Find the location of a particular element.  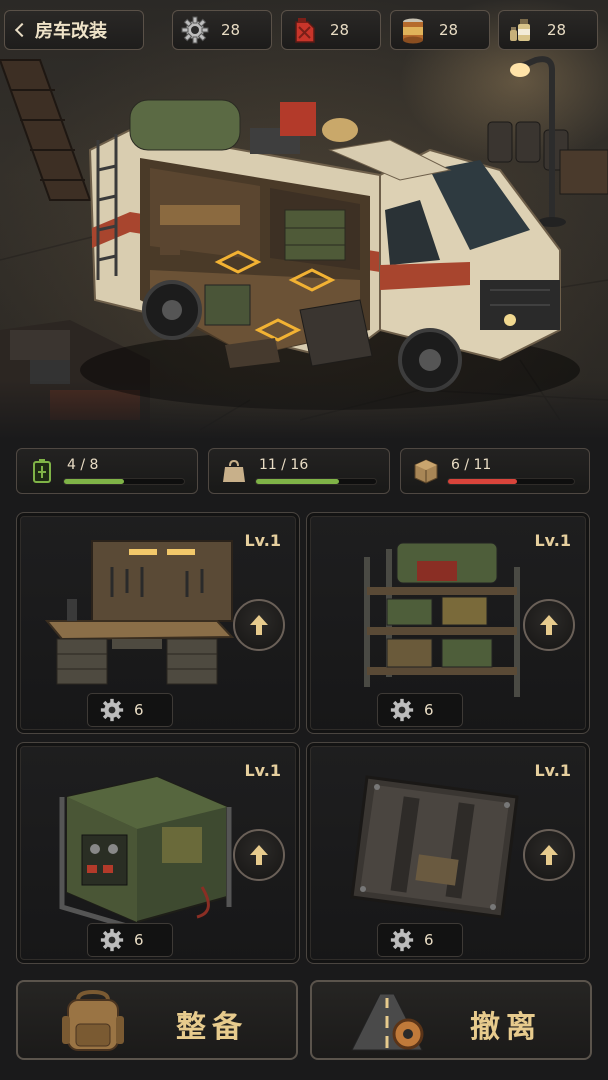

resource-gears: 28 is located at coordinates (222, 30).